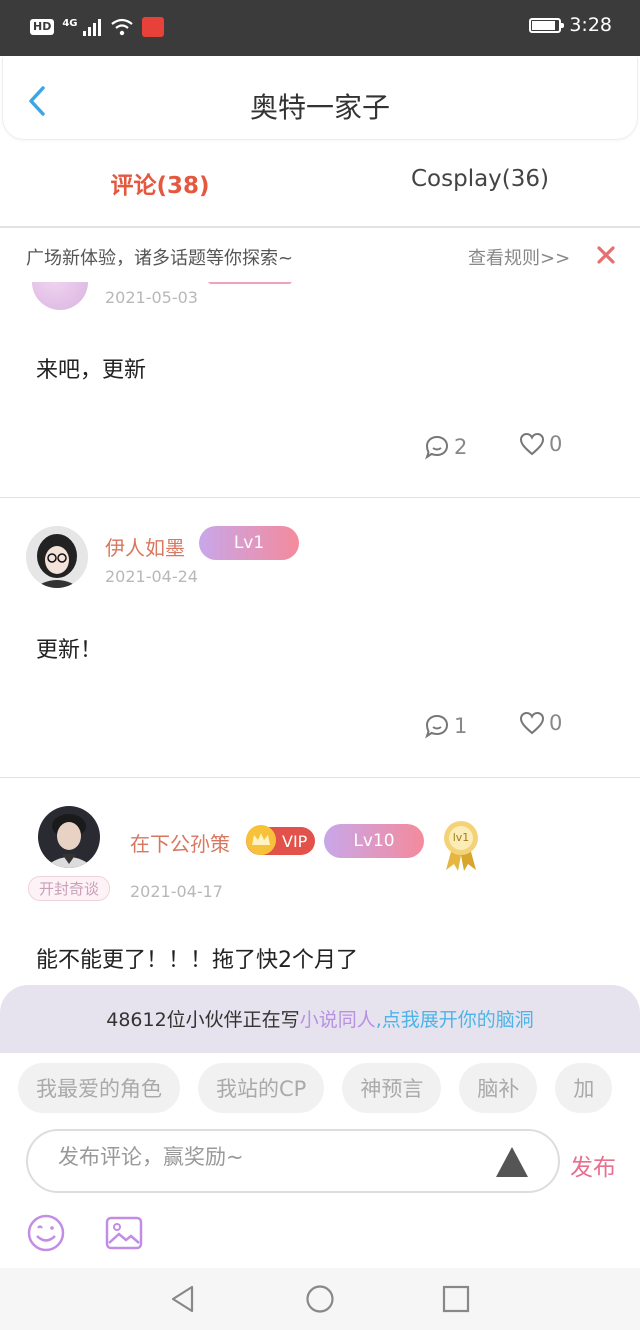  What do you see at coordinates (374, 841) in the screenshot?
I see `level-badge: Lv10` at bounding box center [374, 841].